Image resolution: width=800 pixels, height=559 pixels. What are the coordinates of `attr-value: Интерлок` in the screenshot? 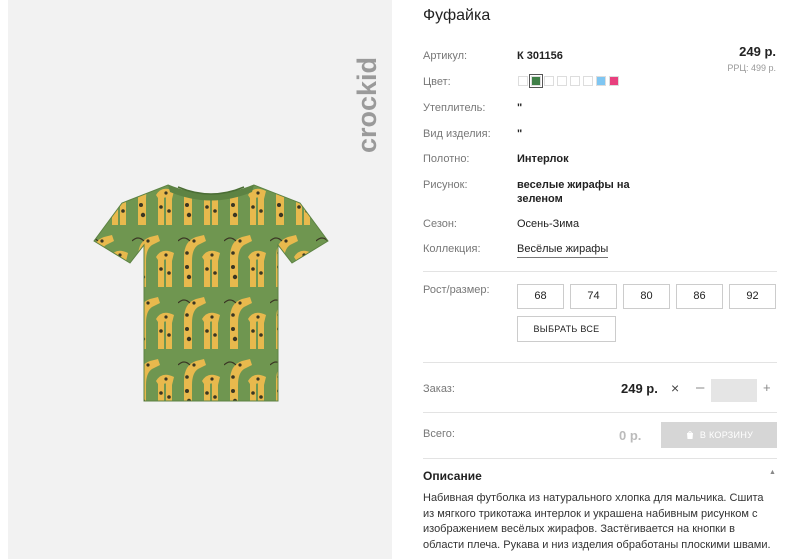 It's located at (543, 159).